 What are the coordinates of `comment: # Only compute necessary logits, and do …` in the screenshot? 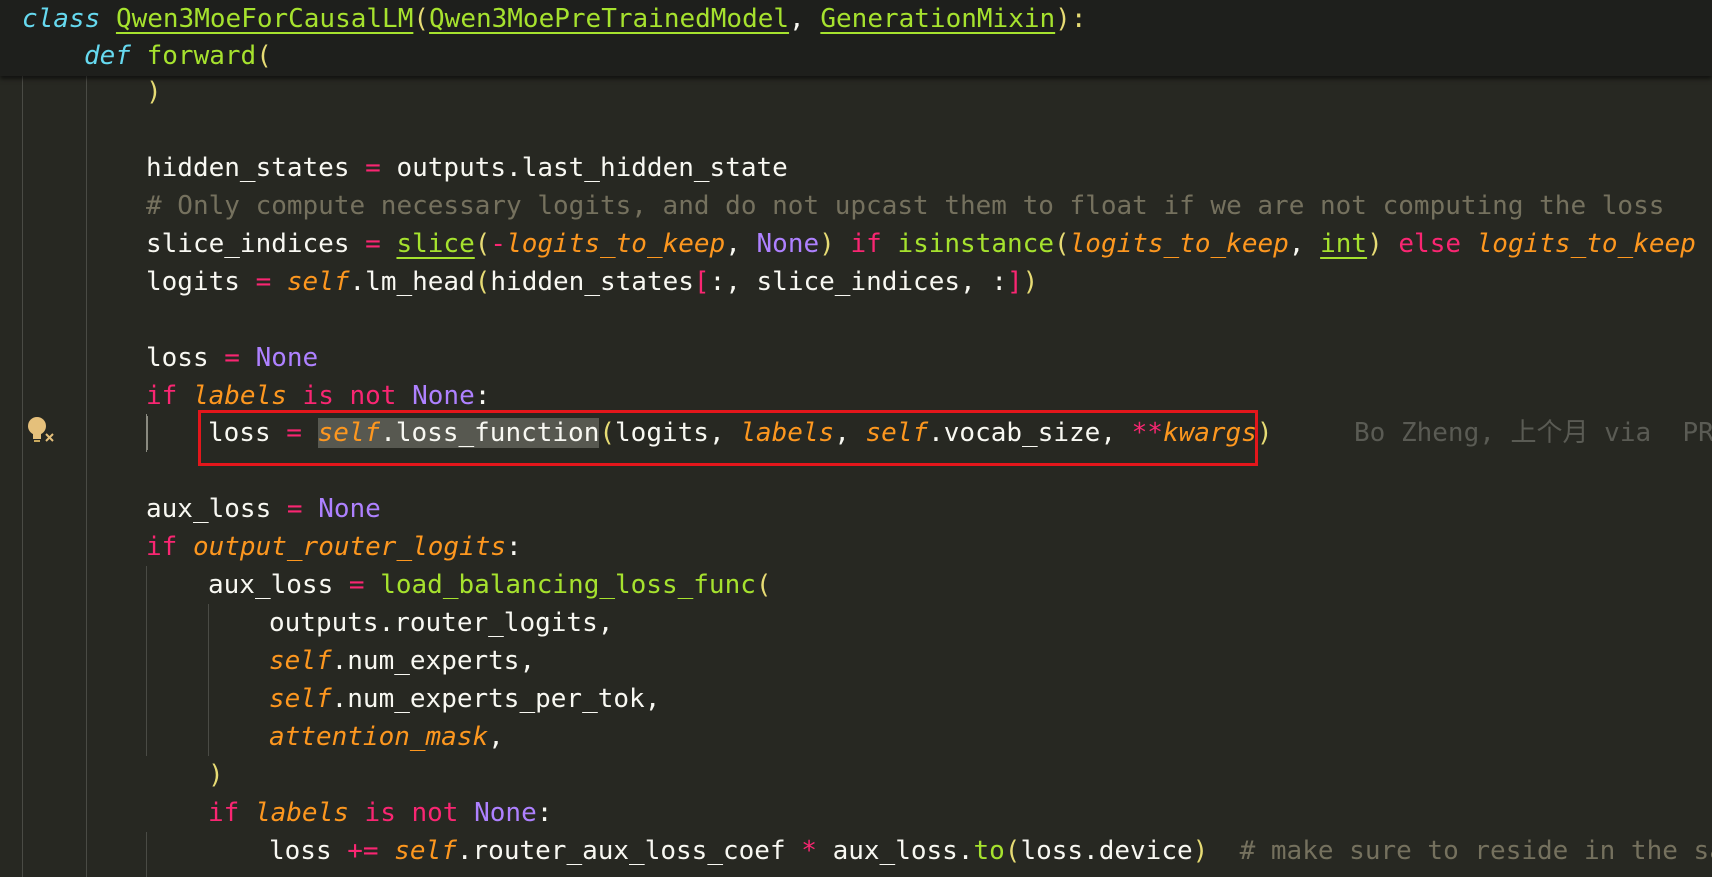 It's located at (905, 206).